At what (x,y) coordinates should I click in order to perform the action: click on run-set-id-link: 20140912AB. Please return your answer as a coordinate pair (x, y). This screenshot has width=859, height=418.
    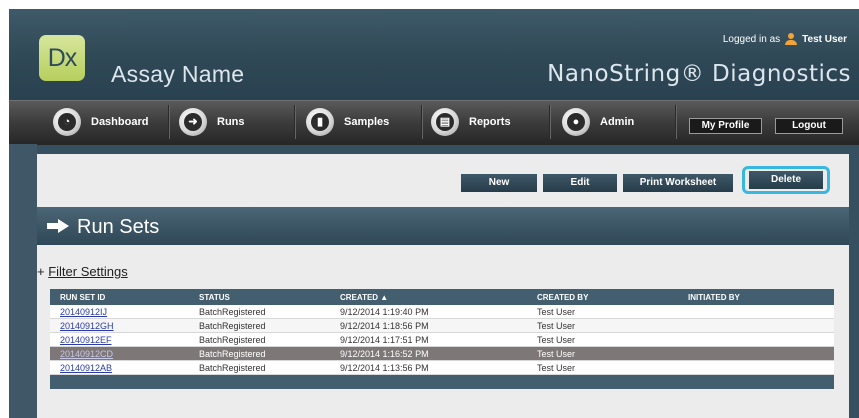
    Looking at the image, I should click on (86, 367).